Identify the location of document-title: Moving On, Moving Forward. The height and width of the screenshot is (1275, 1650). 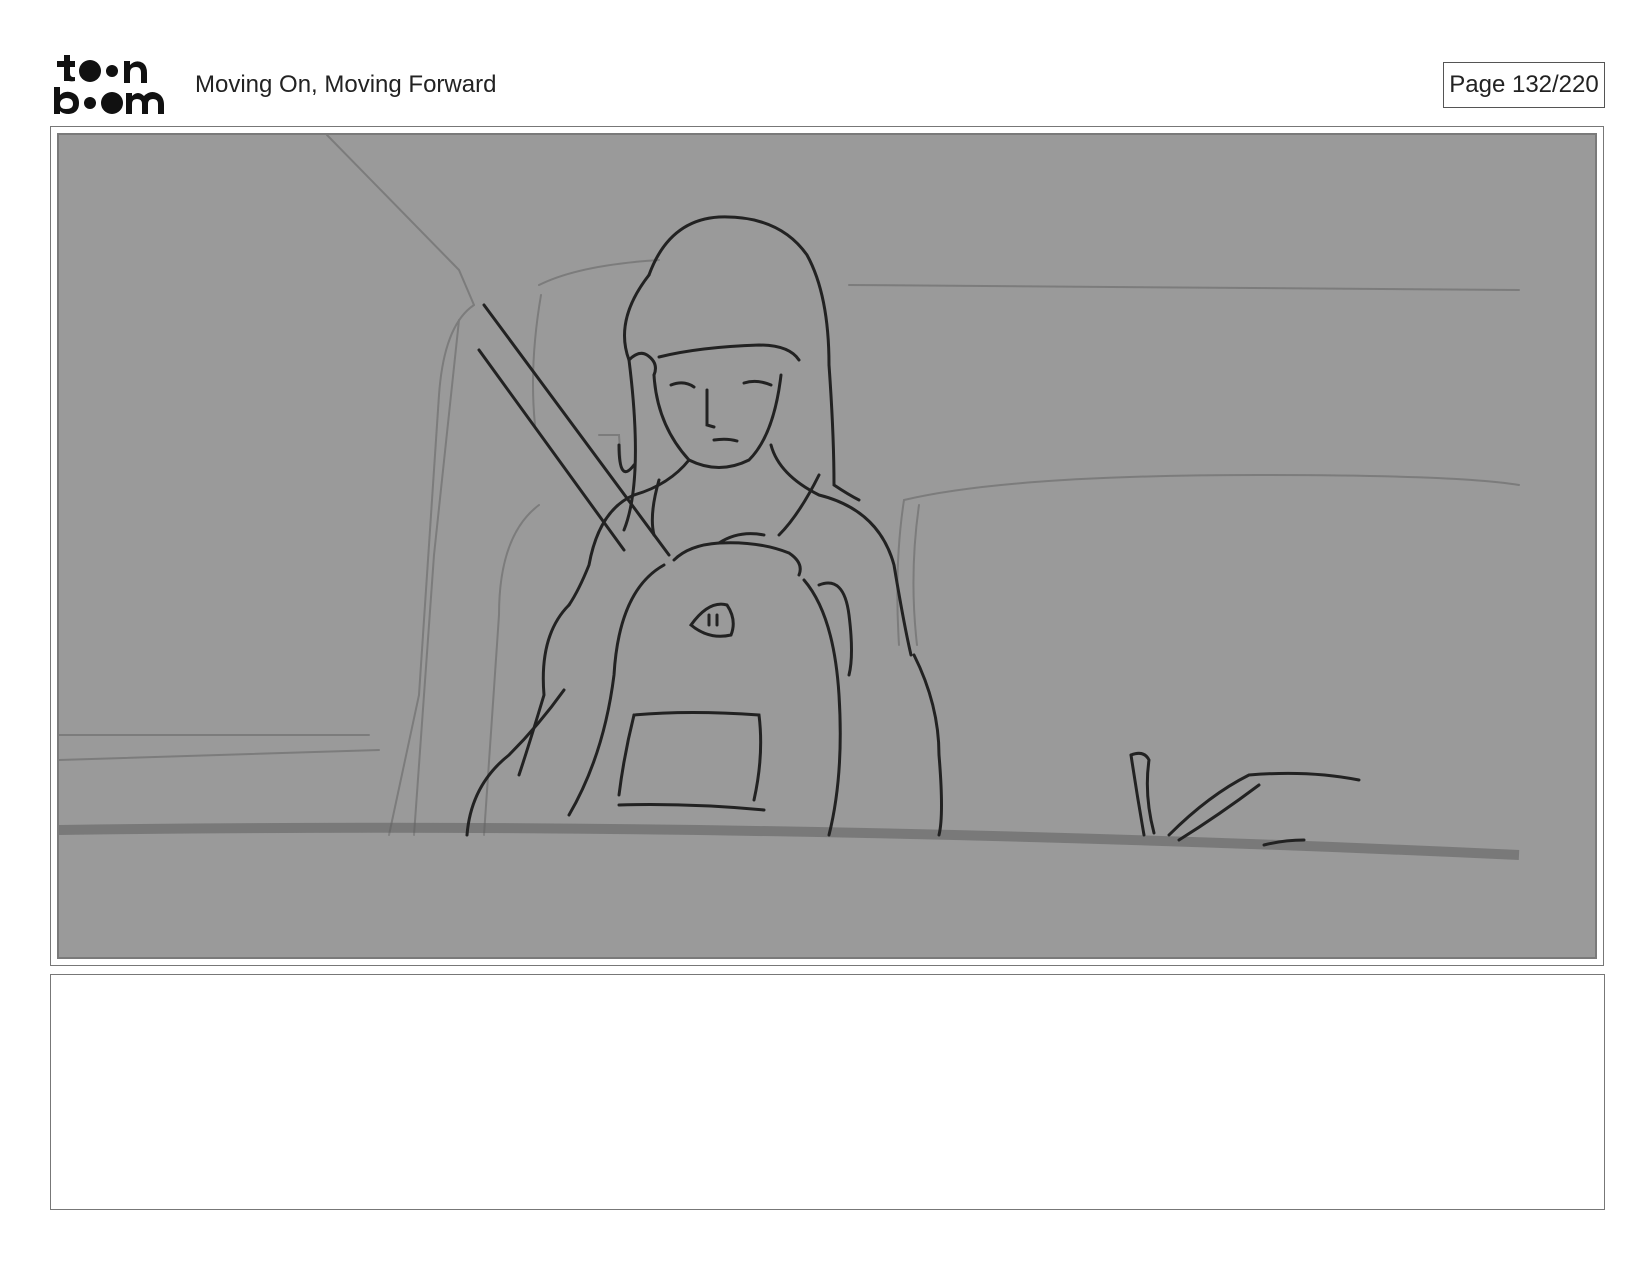
(346, 84).